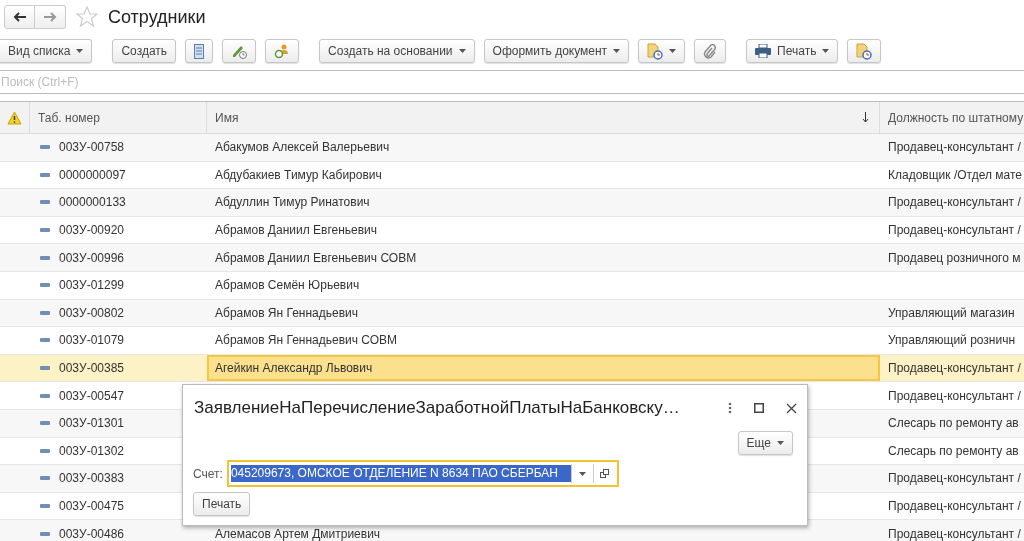  I want to click on table-cell: Алемасов Артем Дмитриевич, so click(298, 533).